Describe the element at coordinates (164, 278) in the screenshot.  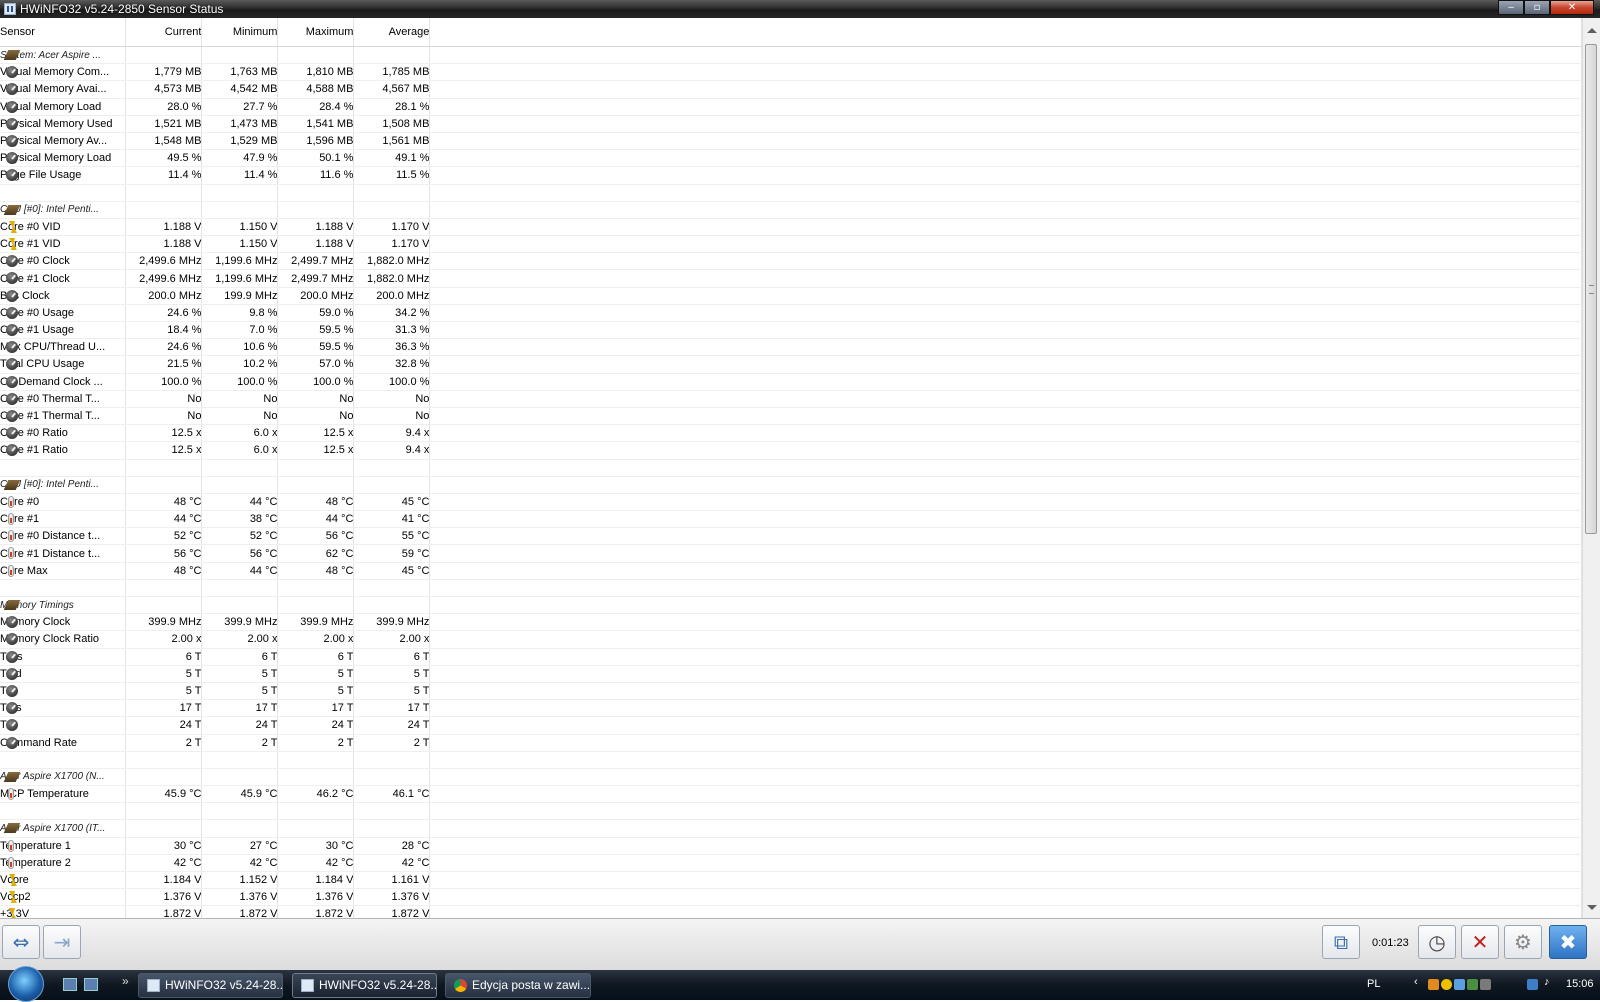
I see `current-value: 2,499.6 MHz` at that location.